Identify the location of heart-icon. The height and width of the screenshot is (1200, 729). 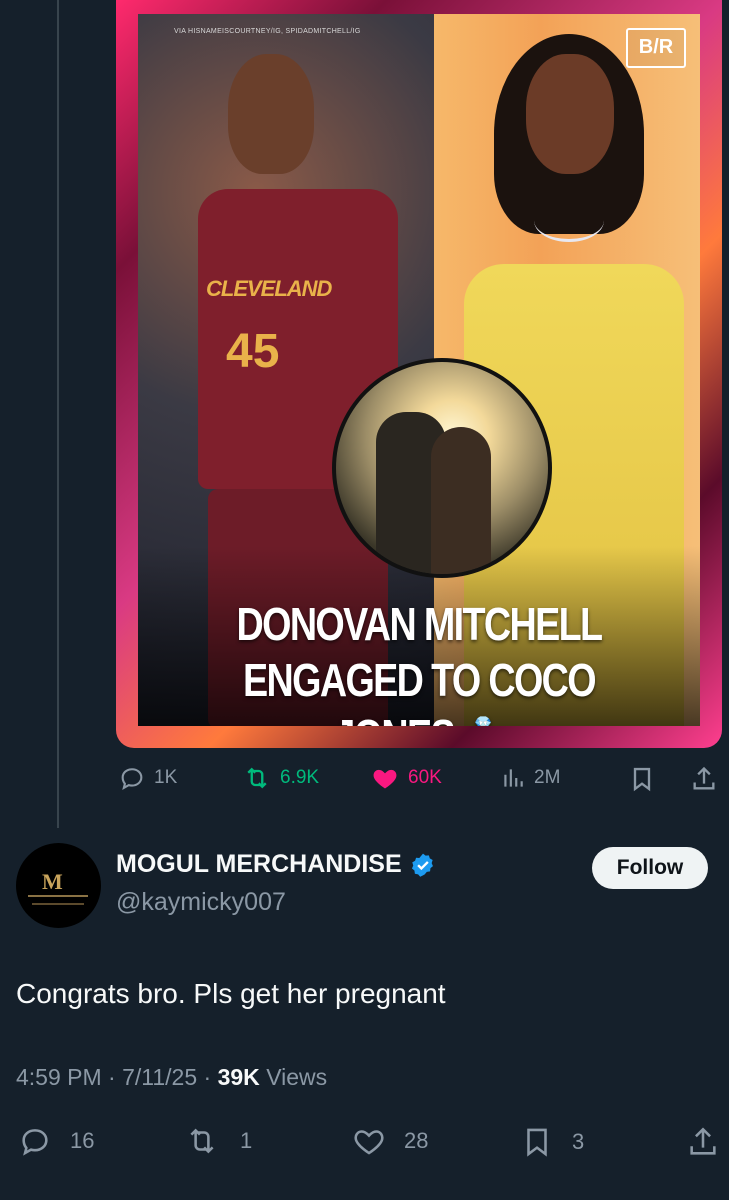
(369, 1142).